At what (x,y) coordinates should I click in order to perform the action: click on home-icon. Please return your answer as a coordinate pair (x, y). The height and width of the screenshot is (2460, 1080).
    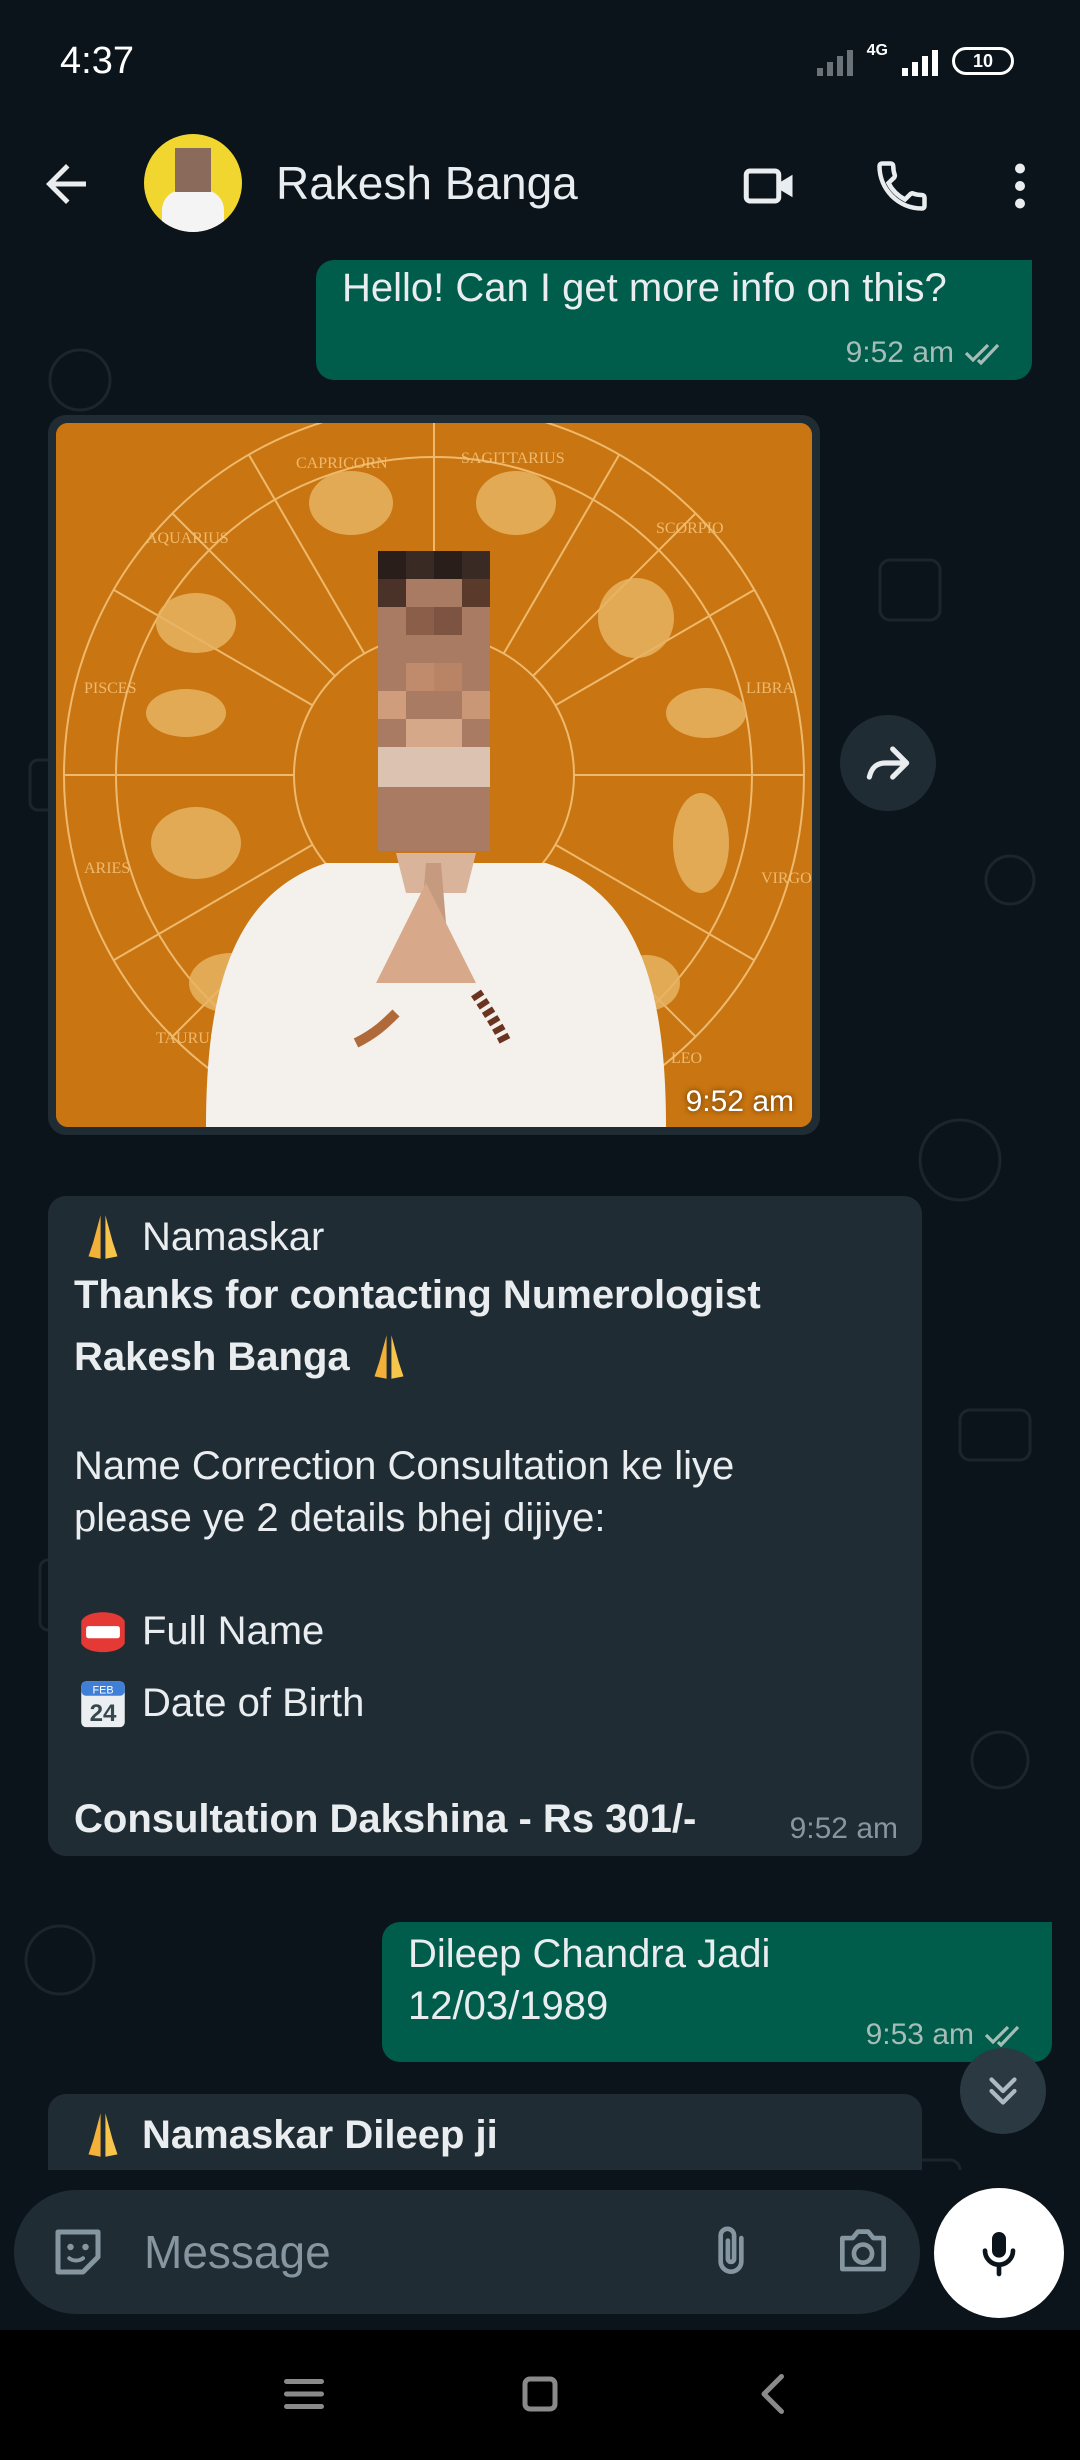
    Looking at the image, I should click on (540, 2394).